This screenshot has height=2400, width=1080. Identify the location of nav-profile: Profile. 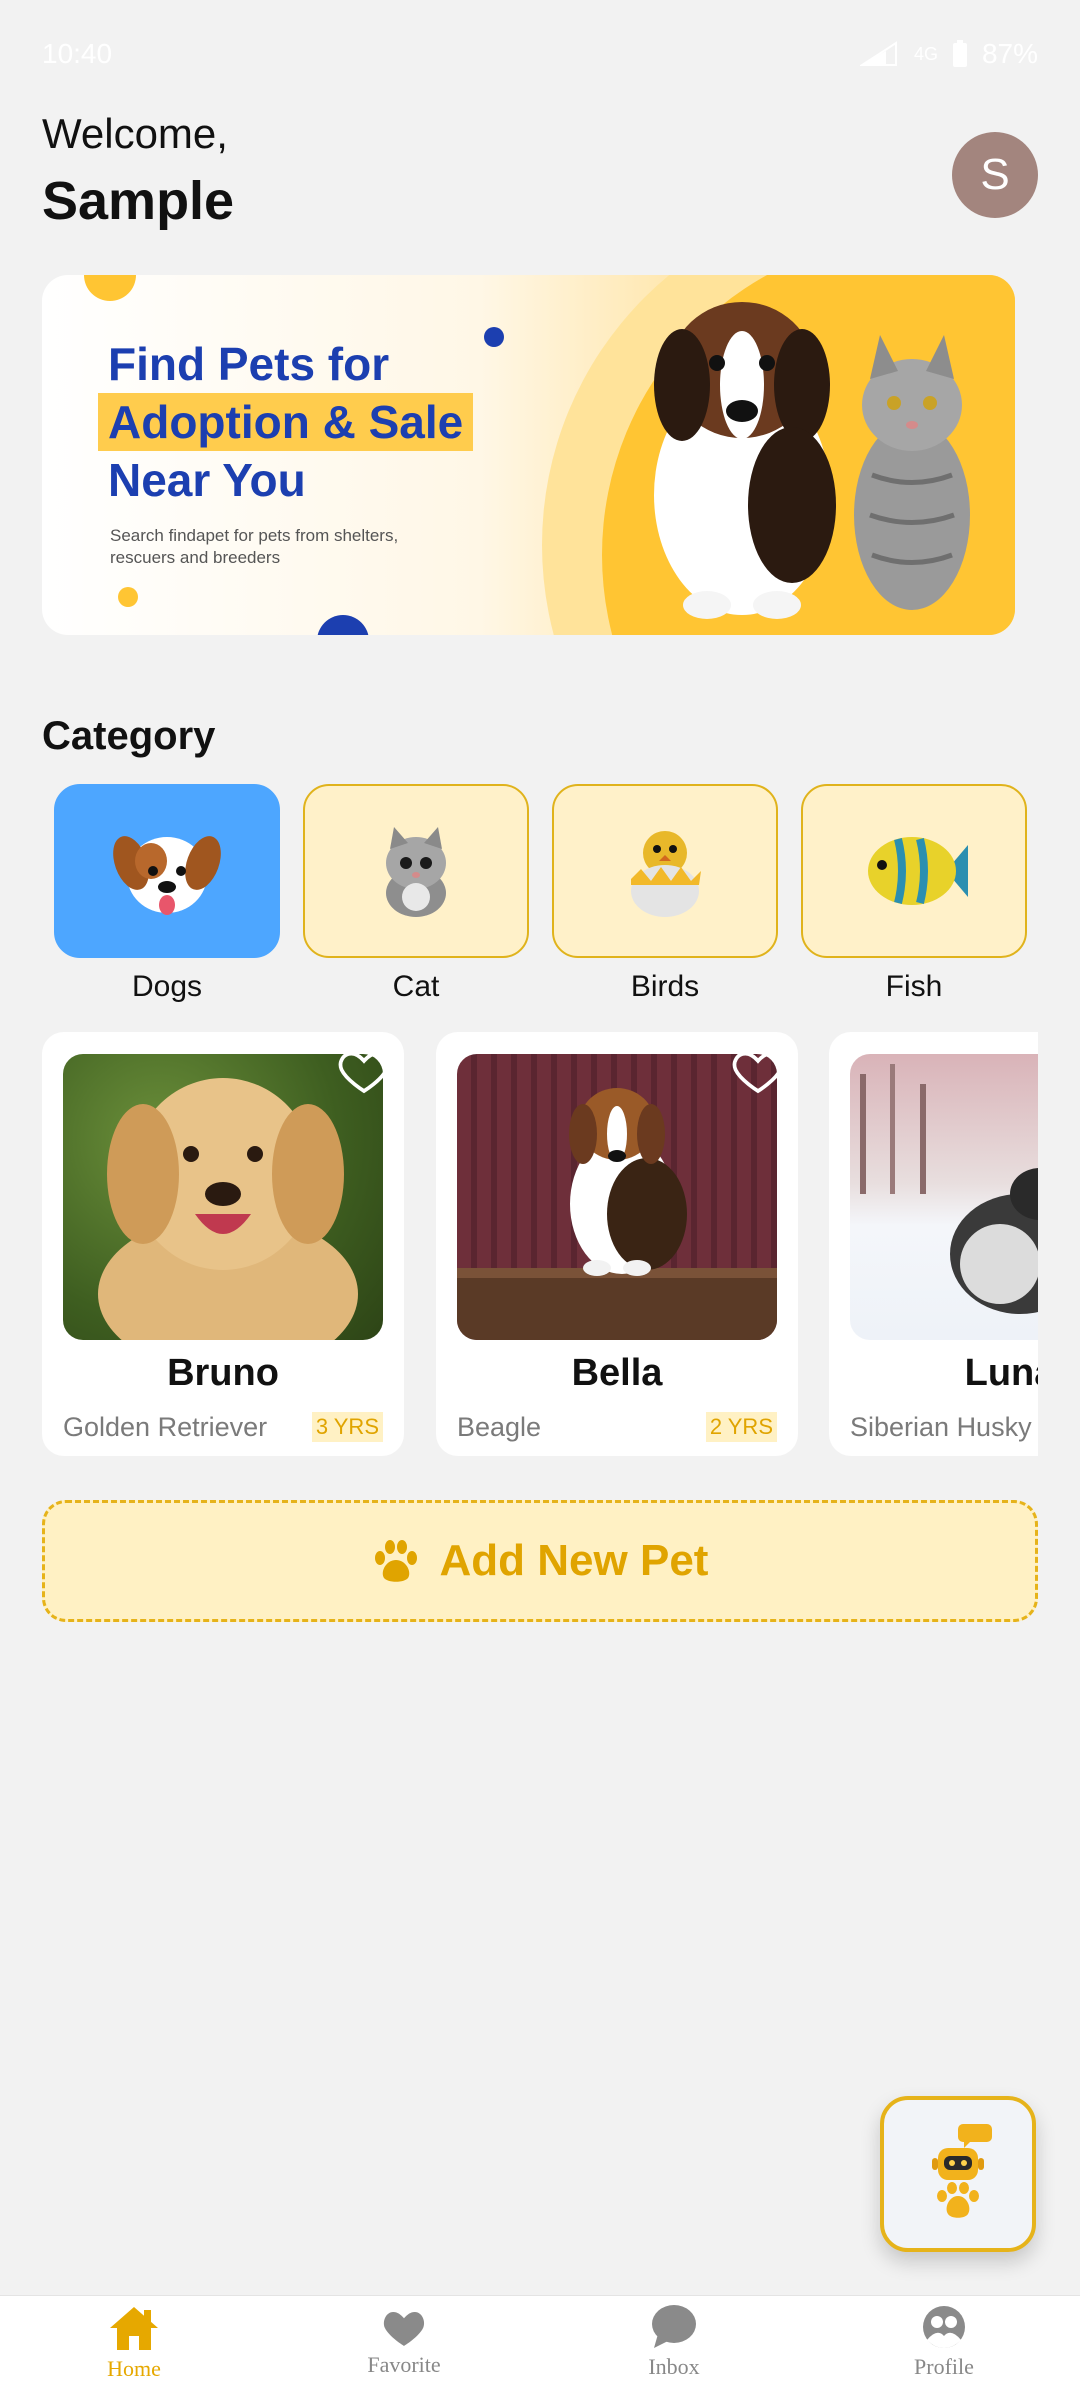
(944, 2342).